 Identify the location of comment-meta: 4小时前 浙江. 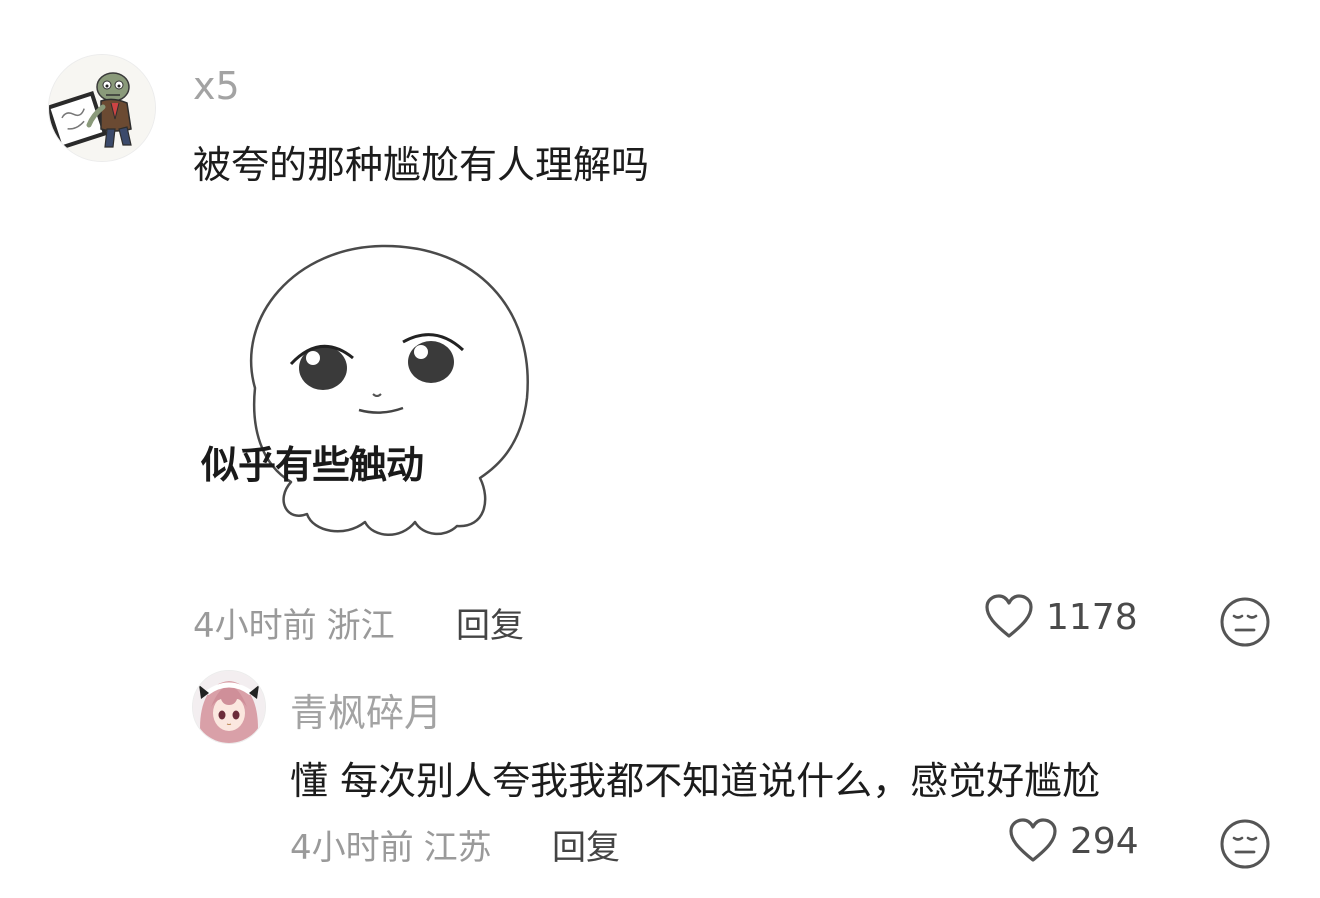
(294, 622).